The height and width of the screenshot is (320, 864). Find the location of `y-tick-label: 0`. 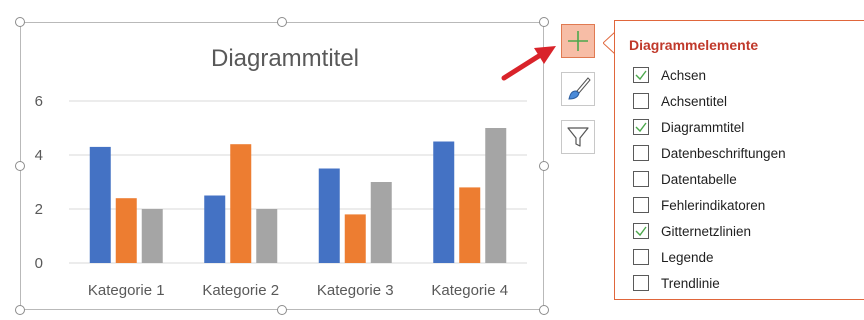

y-tick-label: 0 is located at coordinates (39, 263).